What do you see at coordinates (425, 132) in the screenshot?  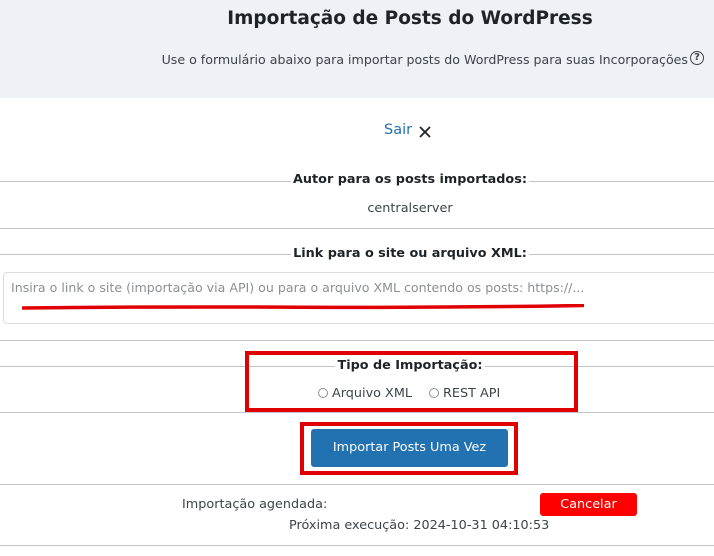 I see `close-icon` at bounding box center [425, 132].